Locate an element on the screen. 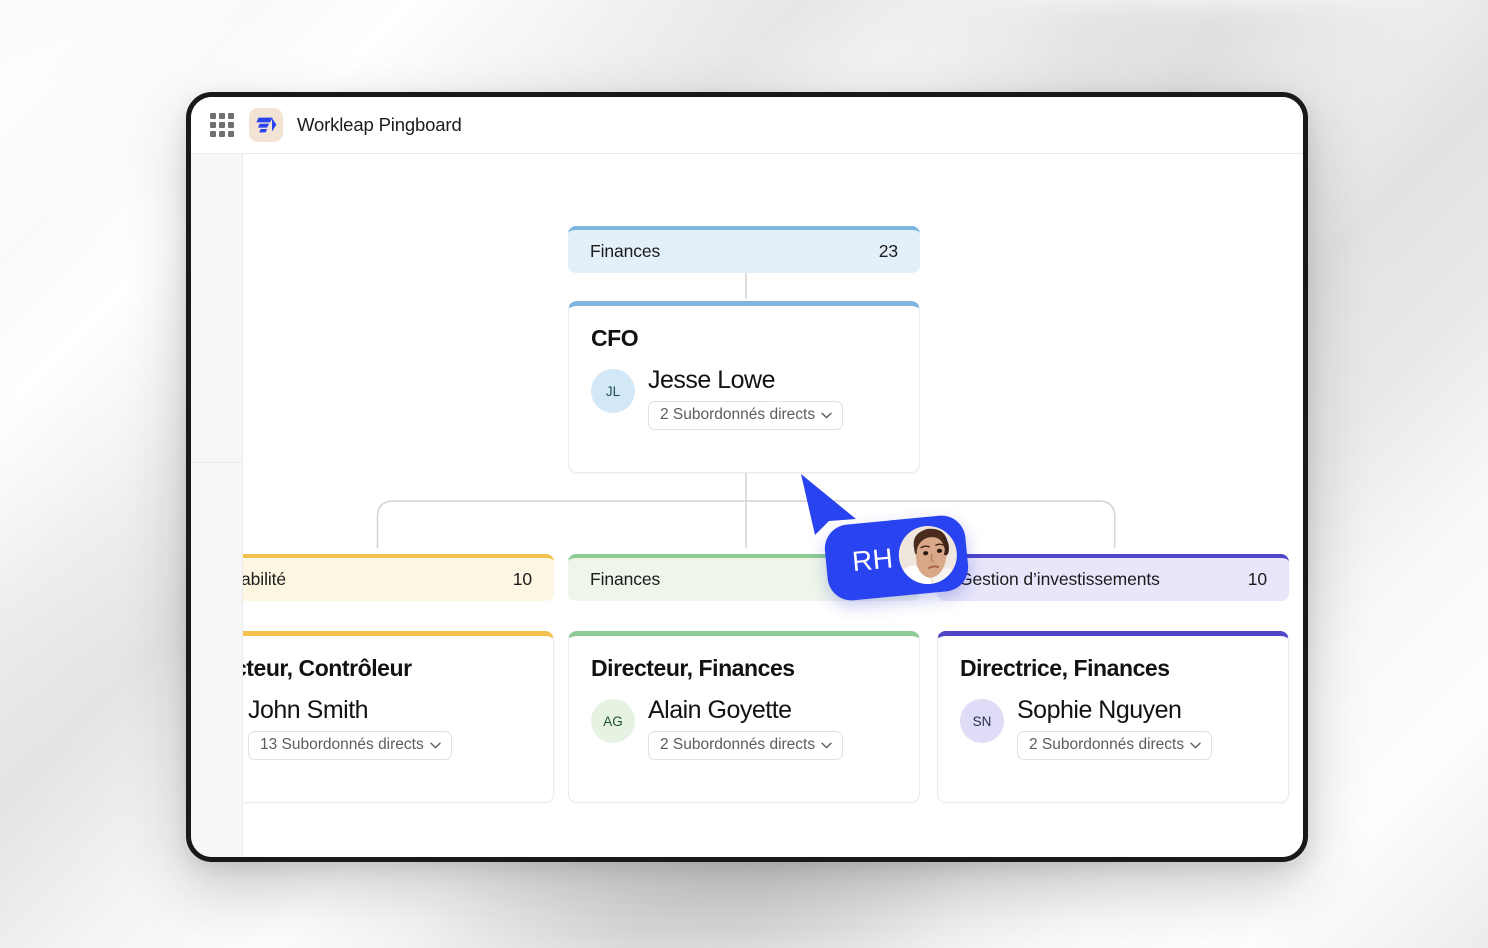 This screenshot has height=948, width=1488. left-rail is located at coordinates (217, 505).